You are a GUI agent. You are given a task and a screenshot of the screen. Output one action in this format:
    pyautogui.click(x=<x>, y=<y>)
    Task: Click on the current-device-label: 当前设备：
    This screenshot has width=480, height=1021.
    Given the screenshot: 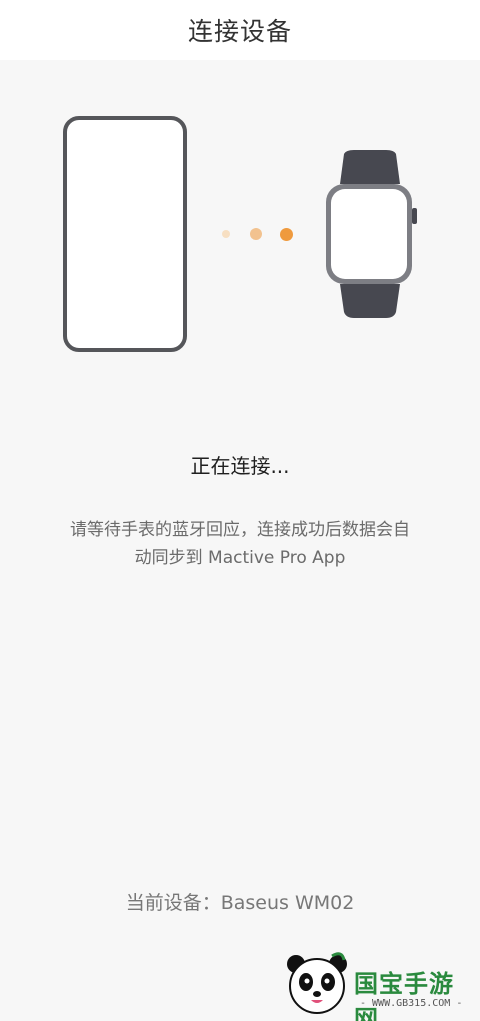 What is the action you would take?
    pyautogui.click(x=173, y=903)
    